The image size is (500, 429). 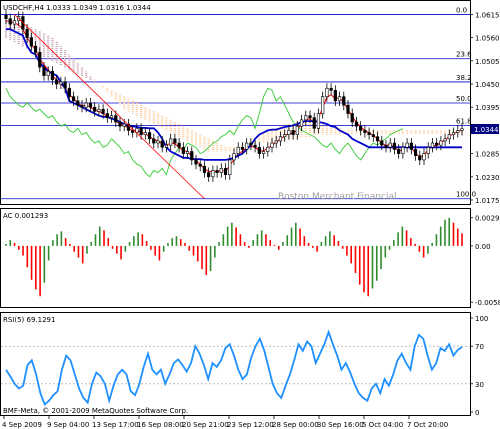 What do you see at coordinates (382, 425) in the screenshot?
I see `x-tick-label: 5 Oct 04:00` at bounding box center [382, 425].